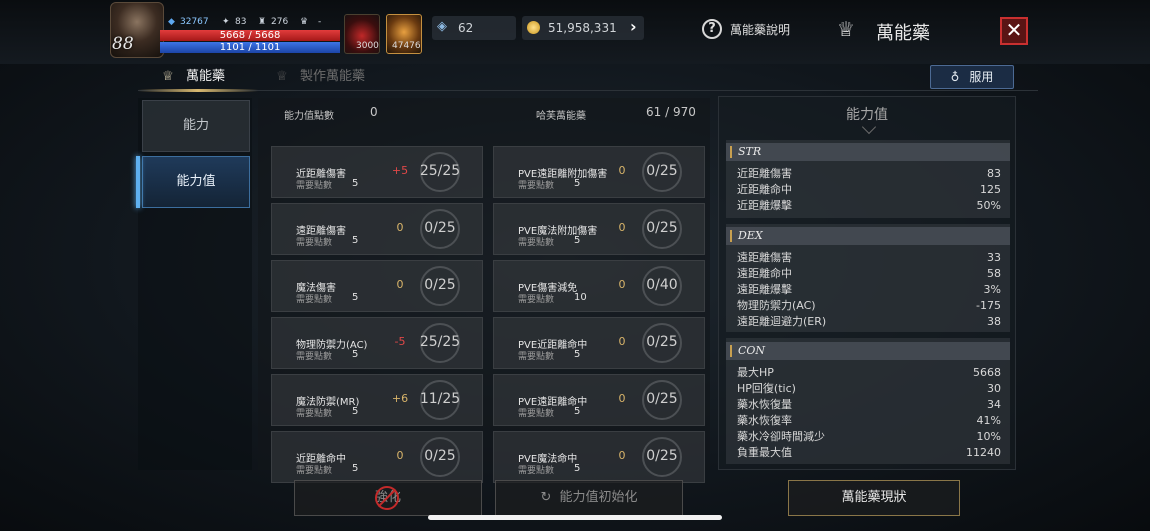 The width and height of the screenshot is (1150, 531). I want to click on stat-value: 11240, so click(983, 452).